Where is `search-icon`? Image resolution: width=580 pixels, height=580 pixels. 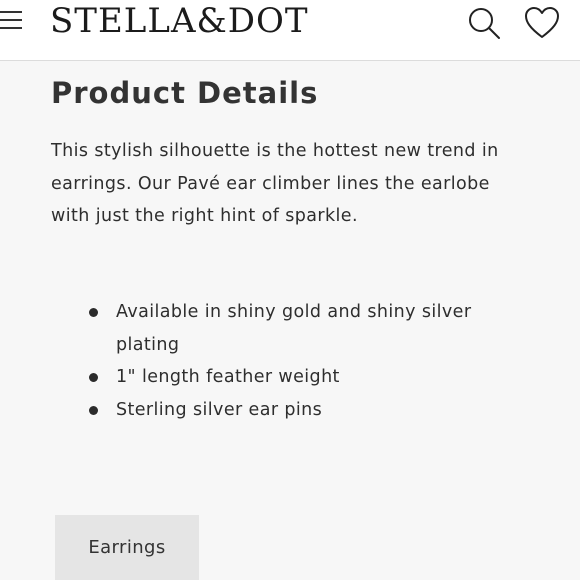
search-icon is located at coordinates (484, 23).